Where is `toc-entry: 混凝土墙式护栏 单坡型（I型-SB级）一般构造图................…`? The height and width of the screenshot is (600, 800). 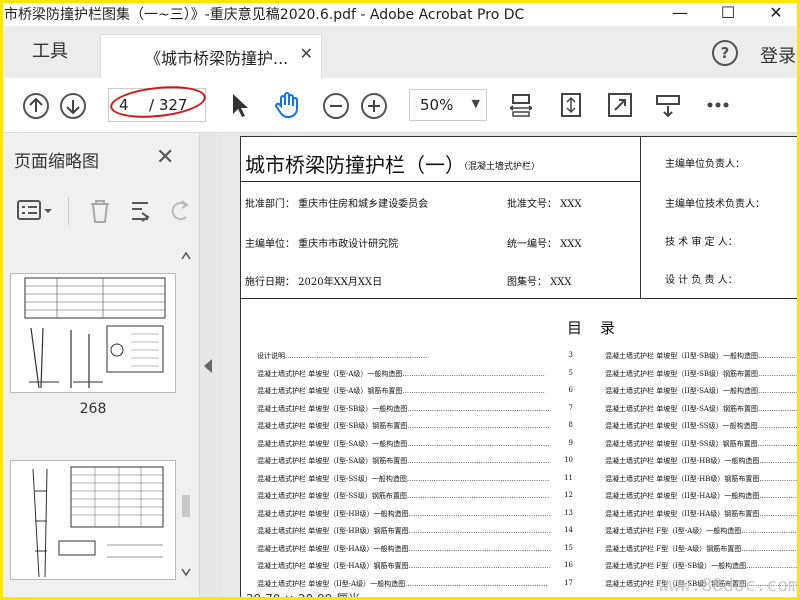 toc-entry: 混凝土墙式护栏 单坡型（I型-SB级）一般构造图................… is located at coordinates (415, 408).